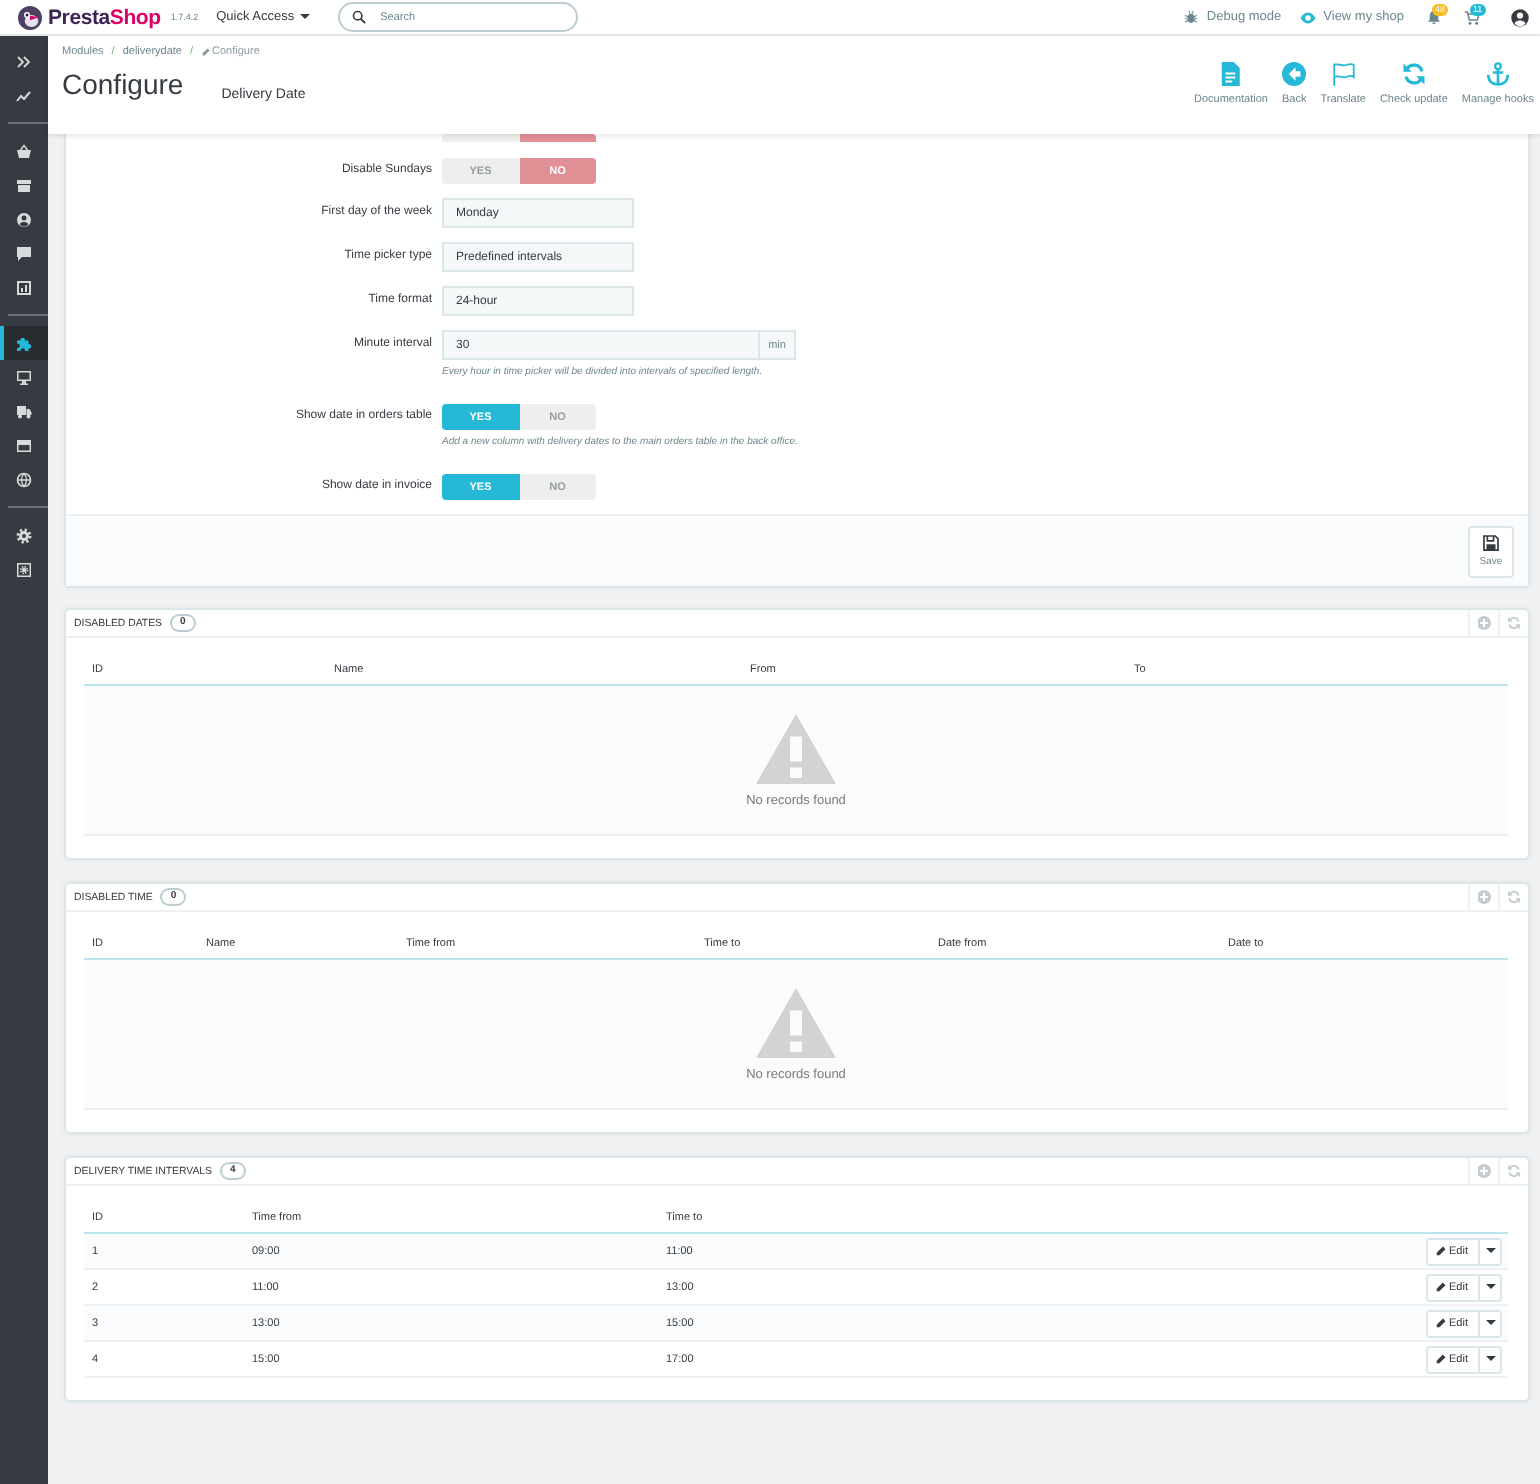 The height and width of the screenshot is (1484, 1540). I want to click on cart-icon, so click(1472, 17).